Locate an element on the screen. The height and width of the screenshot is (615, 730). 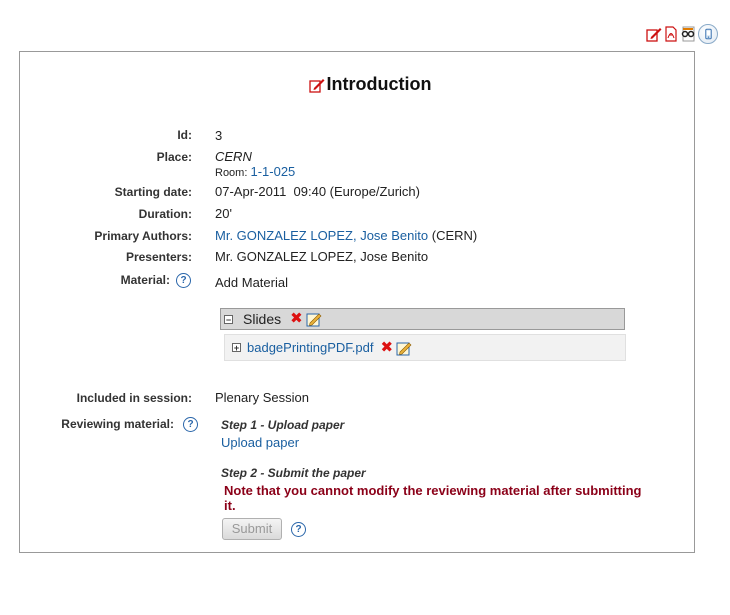
step1-heading: Step 1 - Upload paper is located at coordinates (283, 425).